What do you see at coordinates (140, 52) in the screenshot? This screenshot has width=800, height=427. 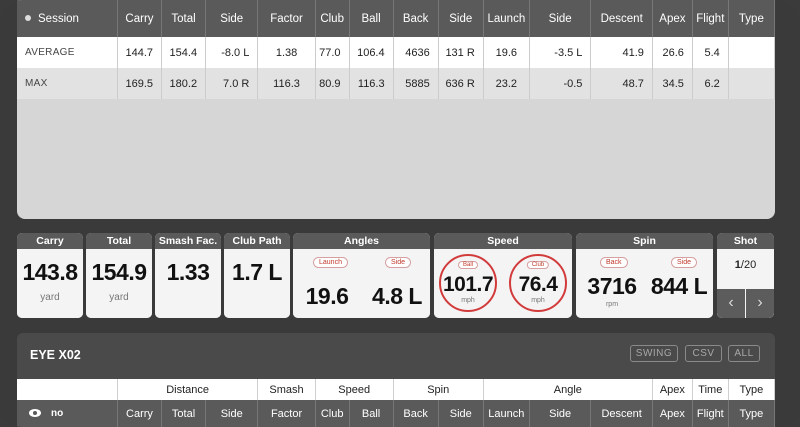 I see `table-cell: 144.7` at bounding box center [140, 52].